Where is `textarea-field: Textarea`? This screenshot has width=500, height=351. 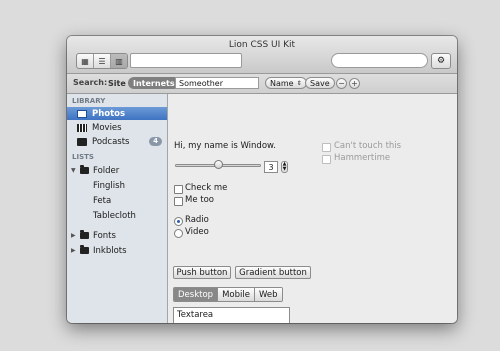 textarea-field: Textarea is located at coordinates (231, 315).